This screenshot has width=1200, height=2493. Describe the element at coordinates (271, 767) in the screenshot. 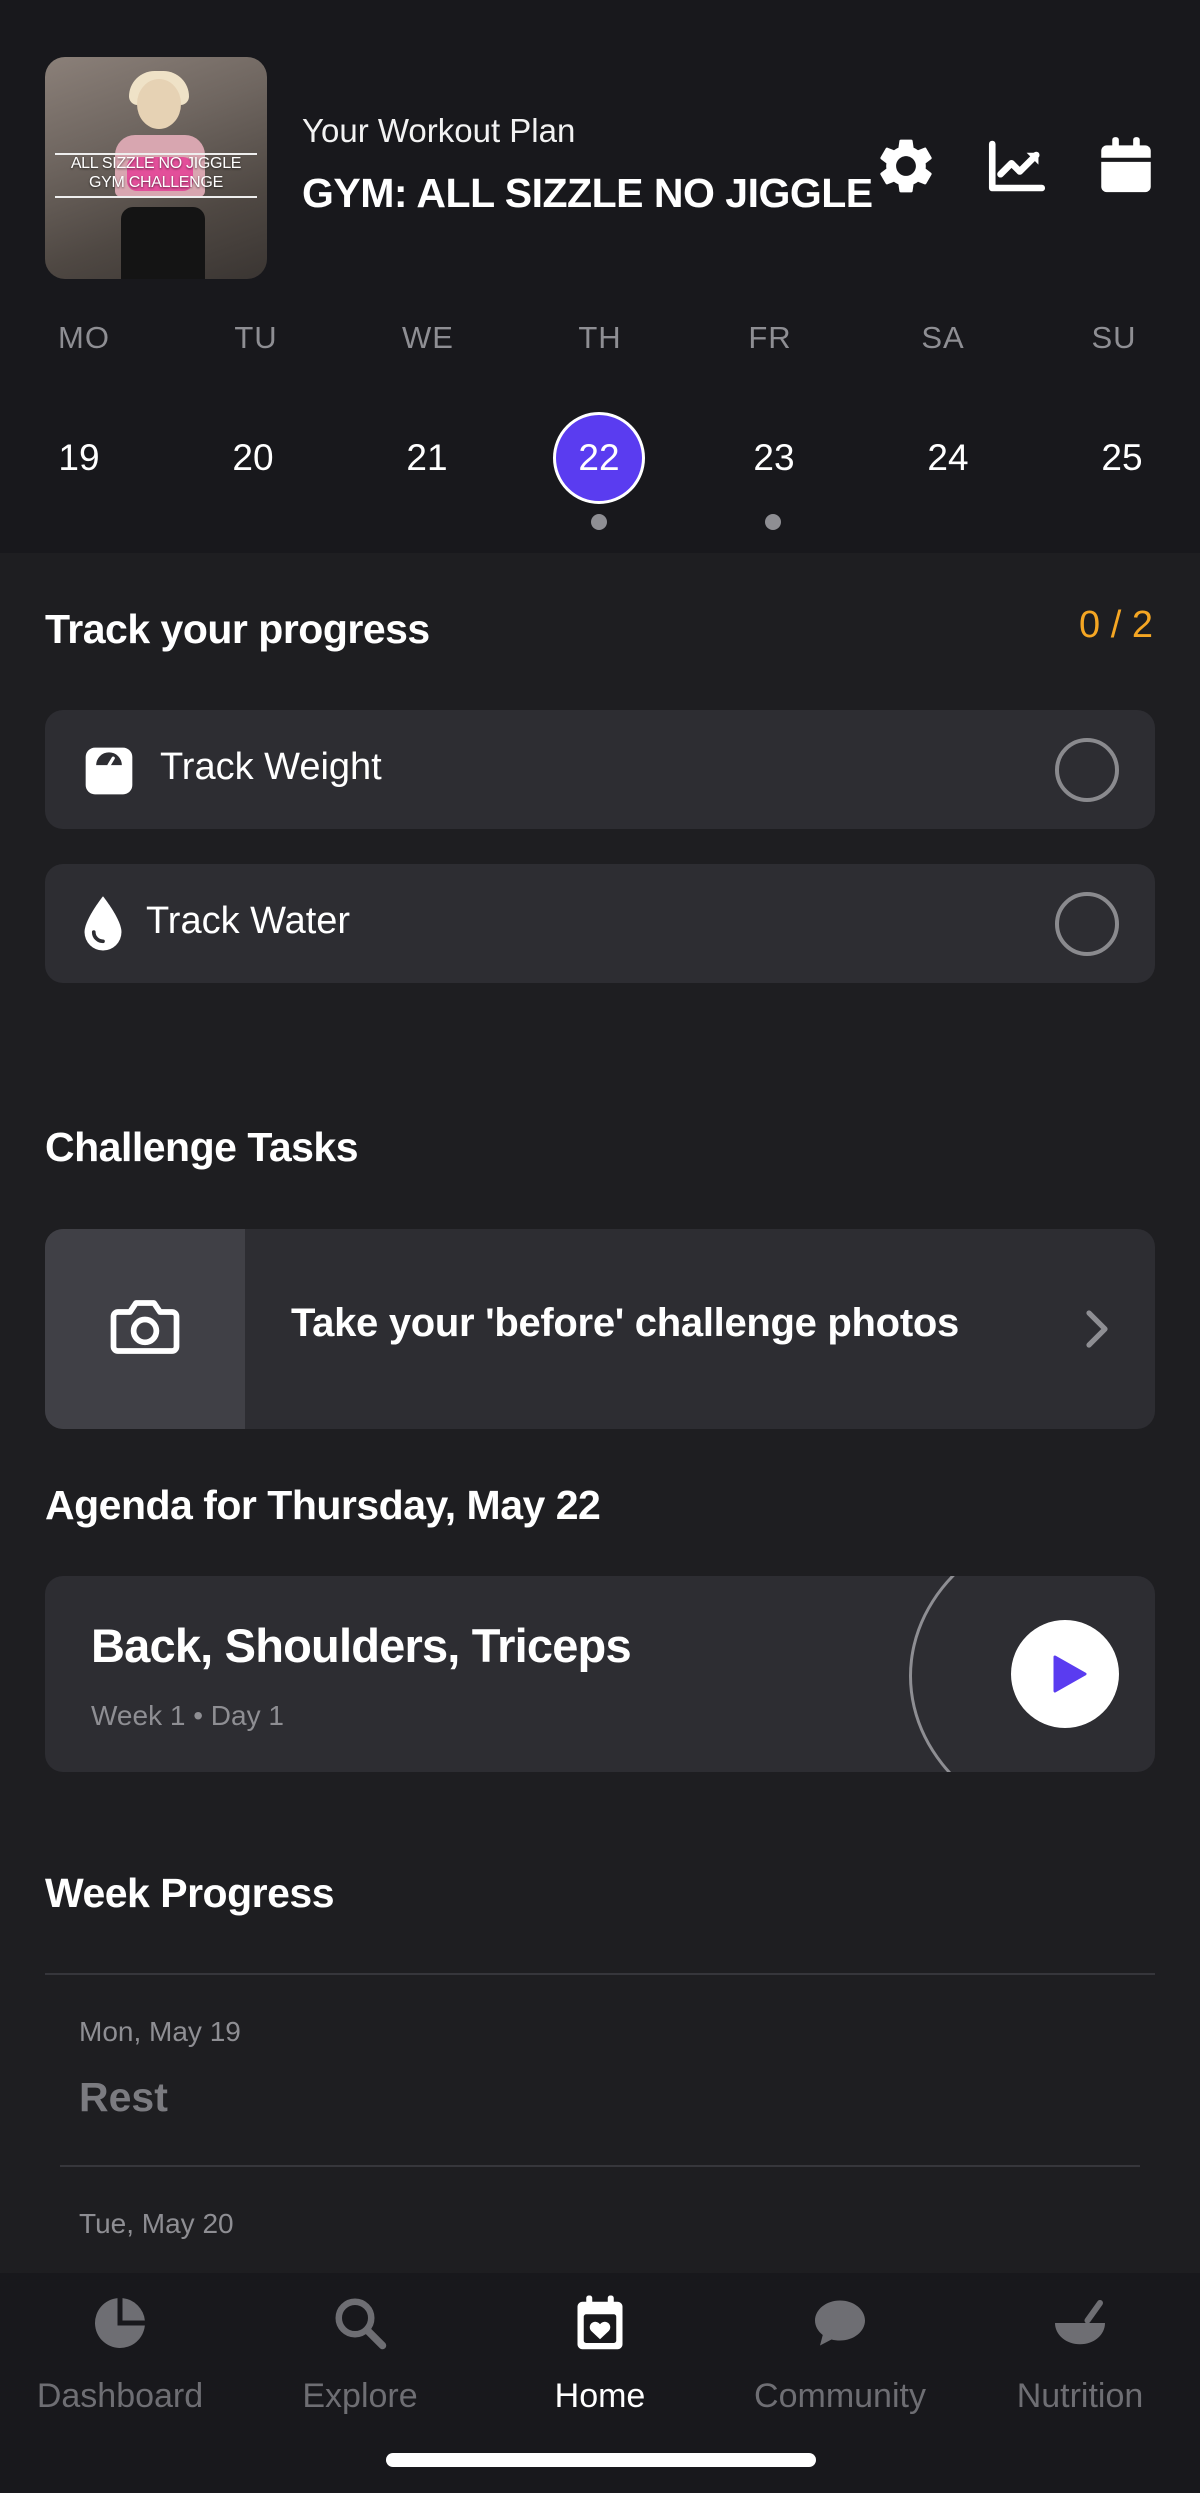

I see `track-weight-label: Track Weight` at that location.